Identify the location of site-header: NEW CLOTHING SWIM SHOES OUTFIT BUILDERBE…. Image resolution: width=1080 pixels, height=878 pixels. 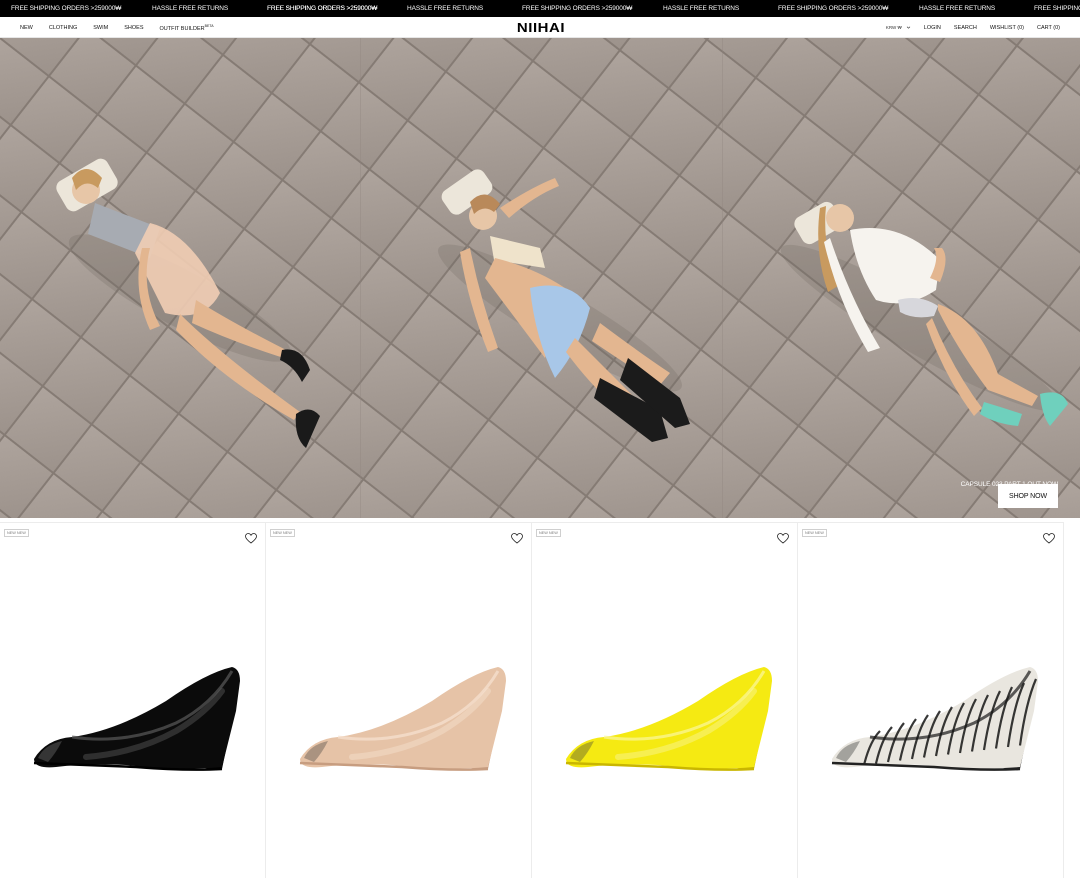
(540, 27).